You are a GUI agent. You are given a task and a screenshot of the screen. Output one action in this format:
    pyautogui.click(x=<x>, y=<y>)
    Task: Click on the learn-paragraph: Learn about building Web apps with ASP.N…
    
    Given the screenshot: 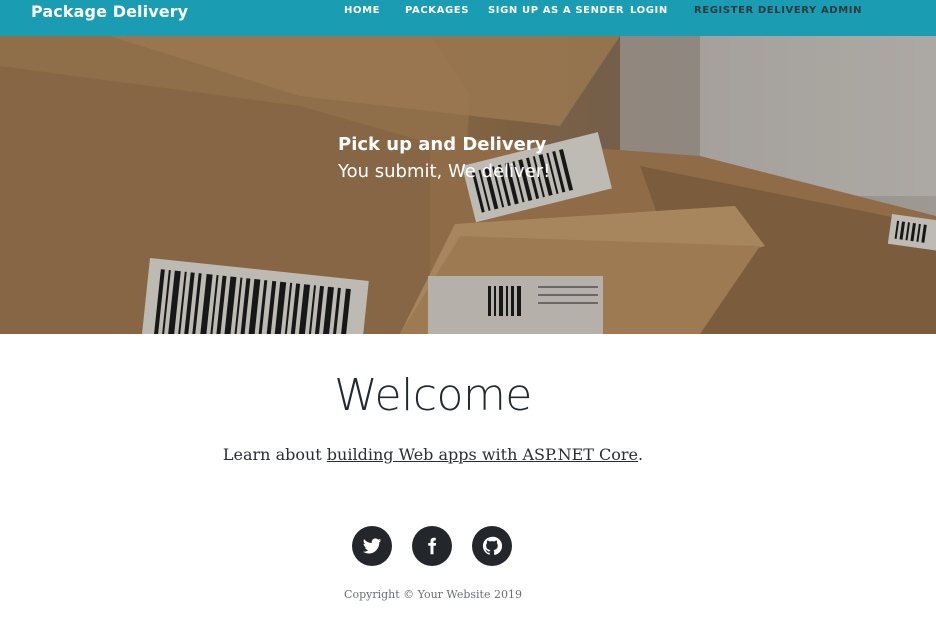 What is the action you would take?
    pyautogui.click(x=433, y=454)
    